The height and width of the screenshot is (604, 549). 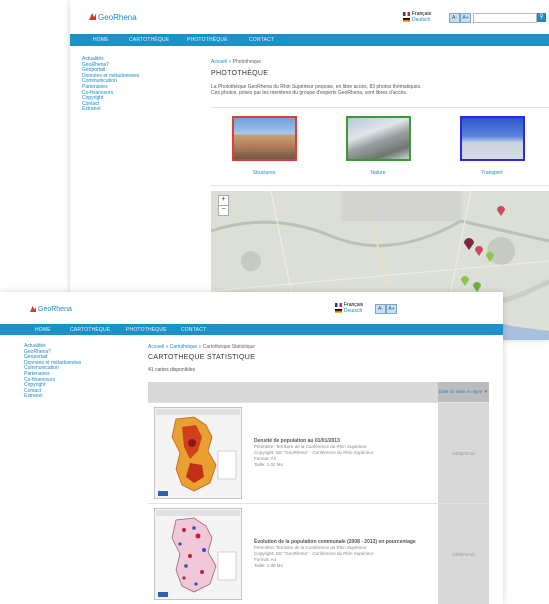 What do you see at coordinates (223, 210) in the screenshot?
I see `map-zoom-out-button: −` at bounding box center [223, 210].